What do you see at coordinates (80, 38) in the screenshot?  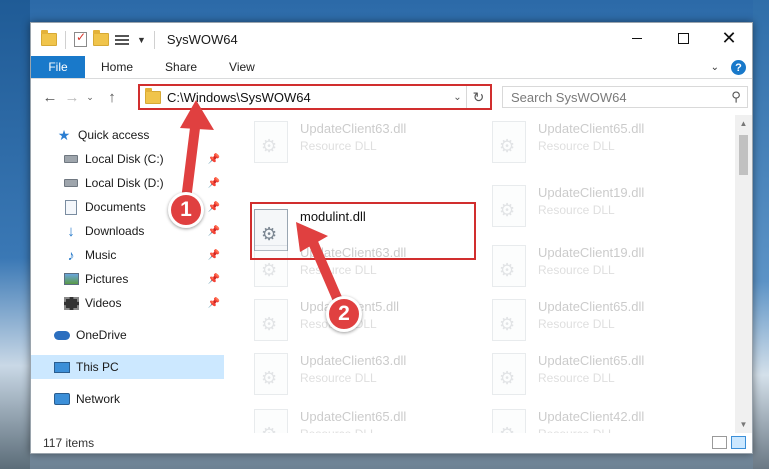 I see `properties-check-icon` at bounding box center [80, 38].